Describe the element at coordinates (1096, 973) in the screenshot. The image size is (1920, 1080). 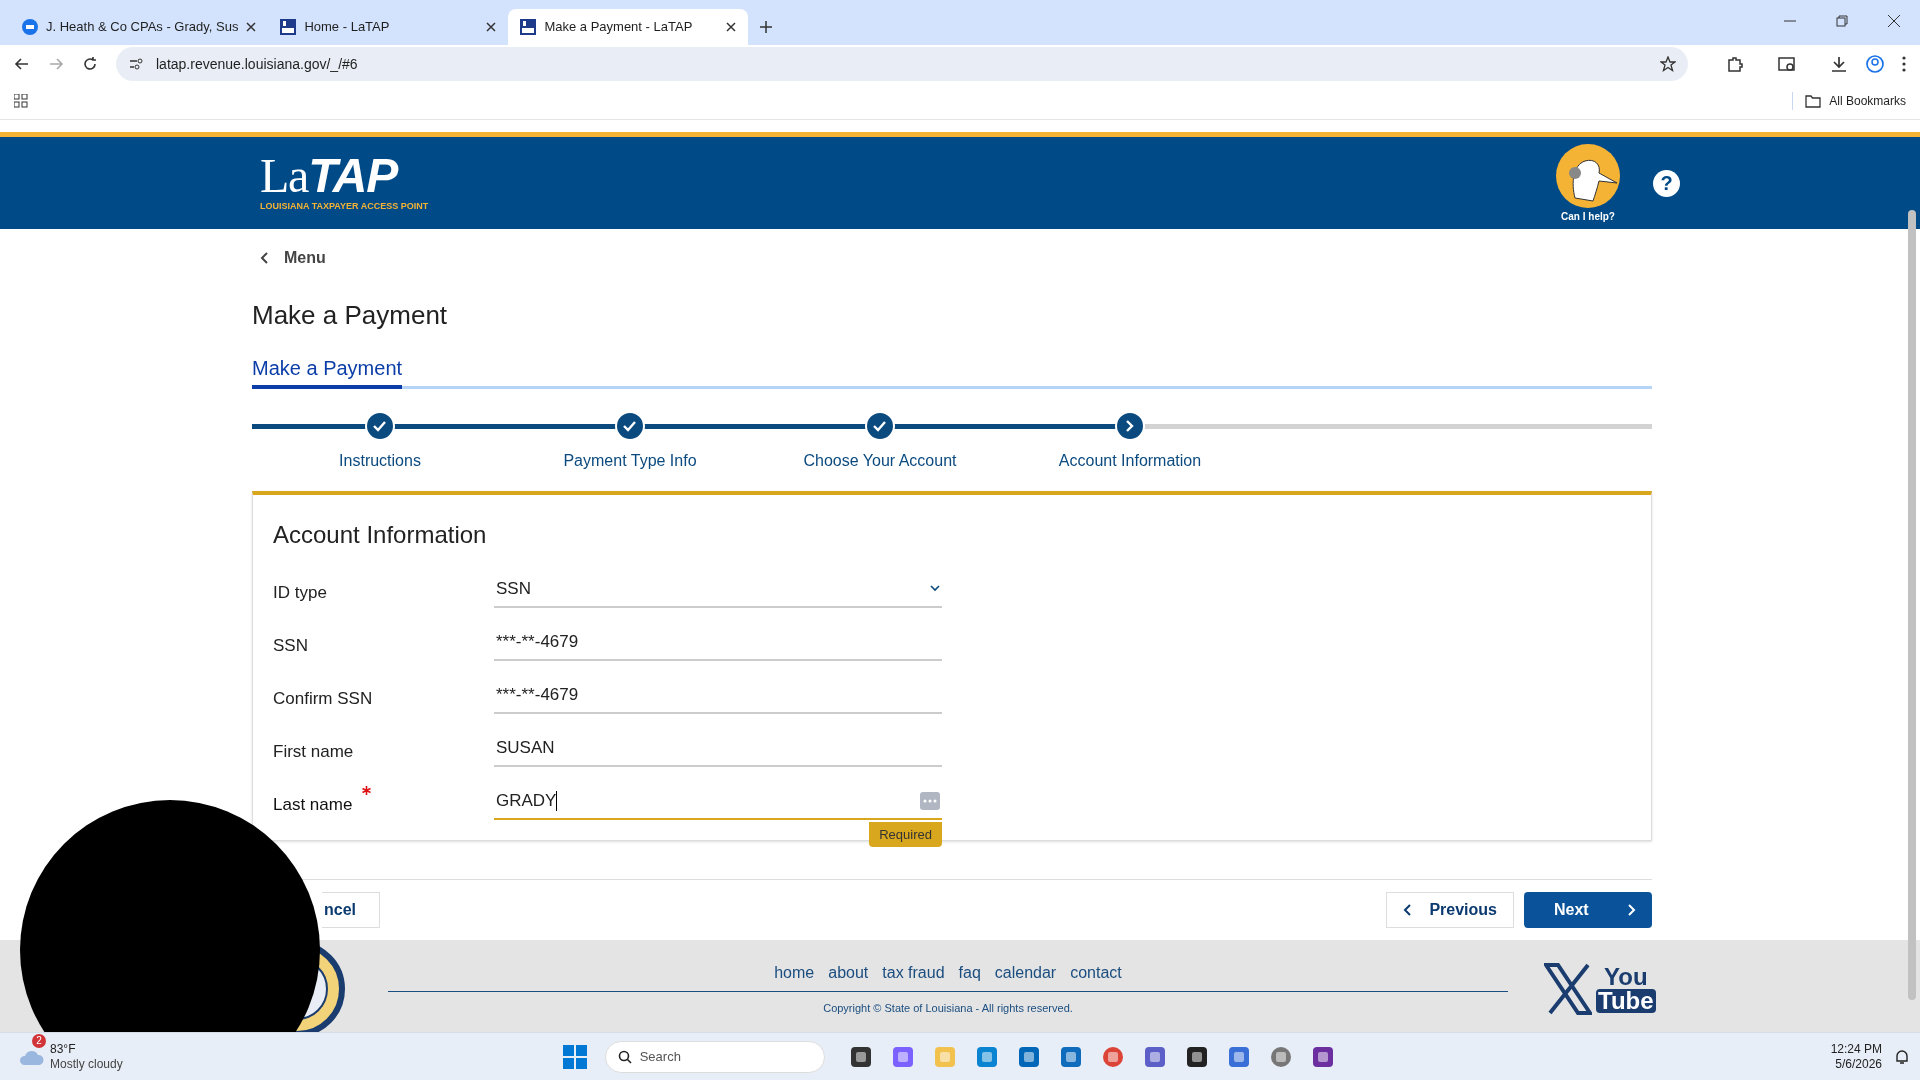
I see `footer-link: contact` at that location.